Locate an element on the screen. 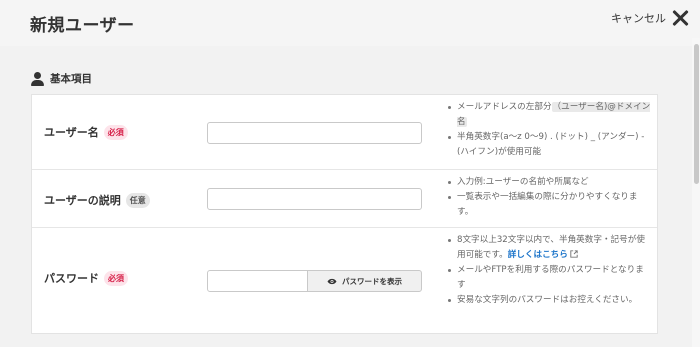 The image size is (700, 347). help-item: メールアドレスの左部分（ユーザー名)@ドメイン名 is located at coordinates (549, 115).